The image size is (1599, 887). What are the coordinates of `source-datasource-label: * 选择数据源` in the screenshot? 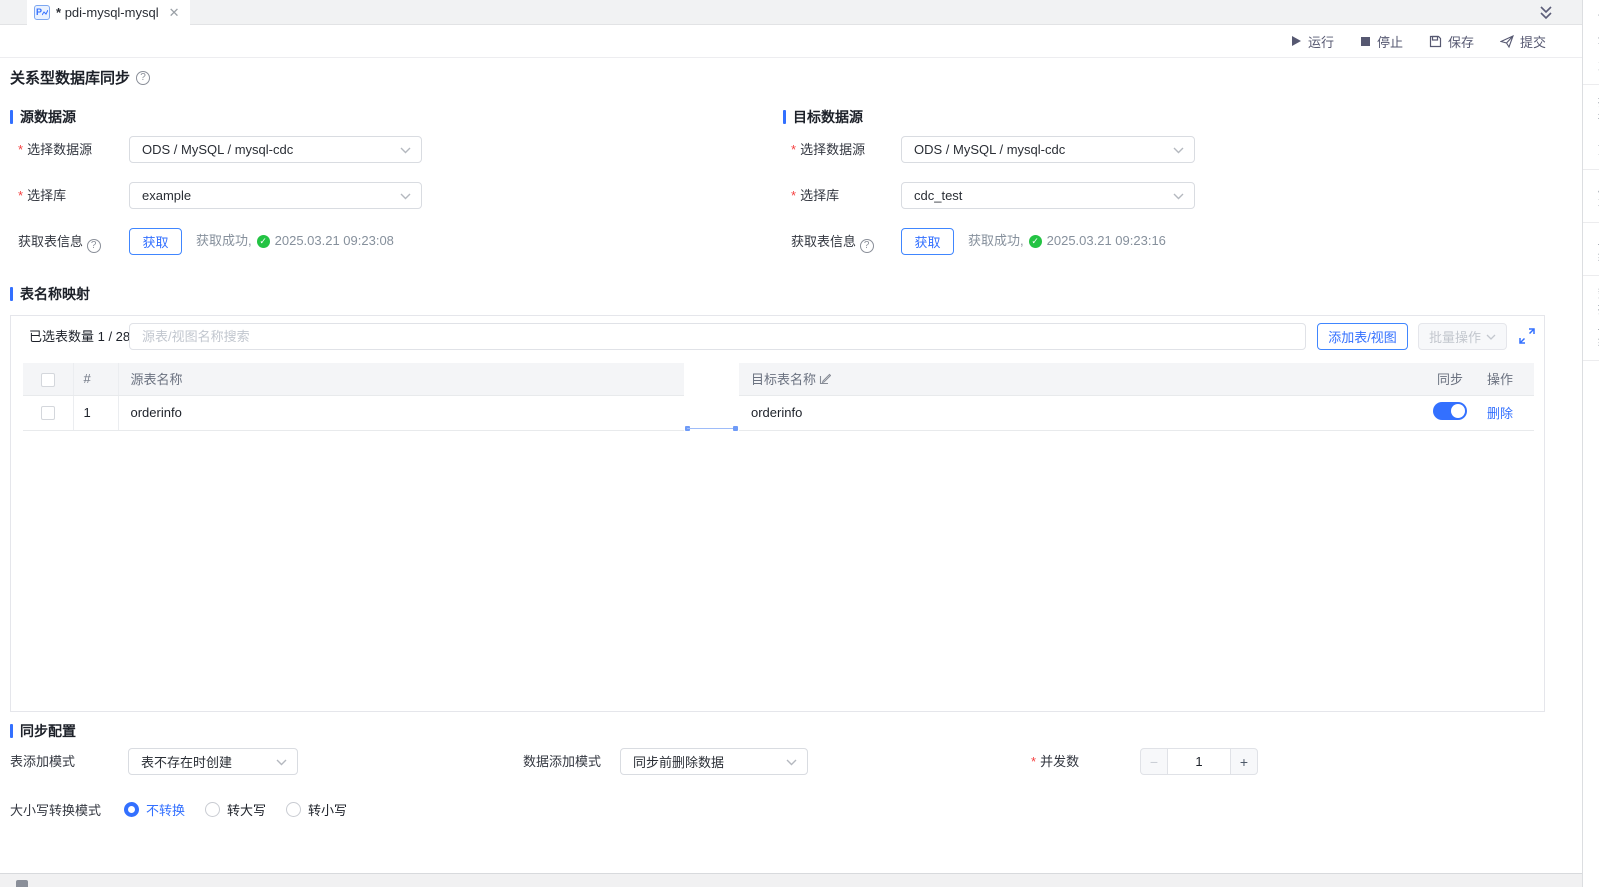 It's located at (55, 149).